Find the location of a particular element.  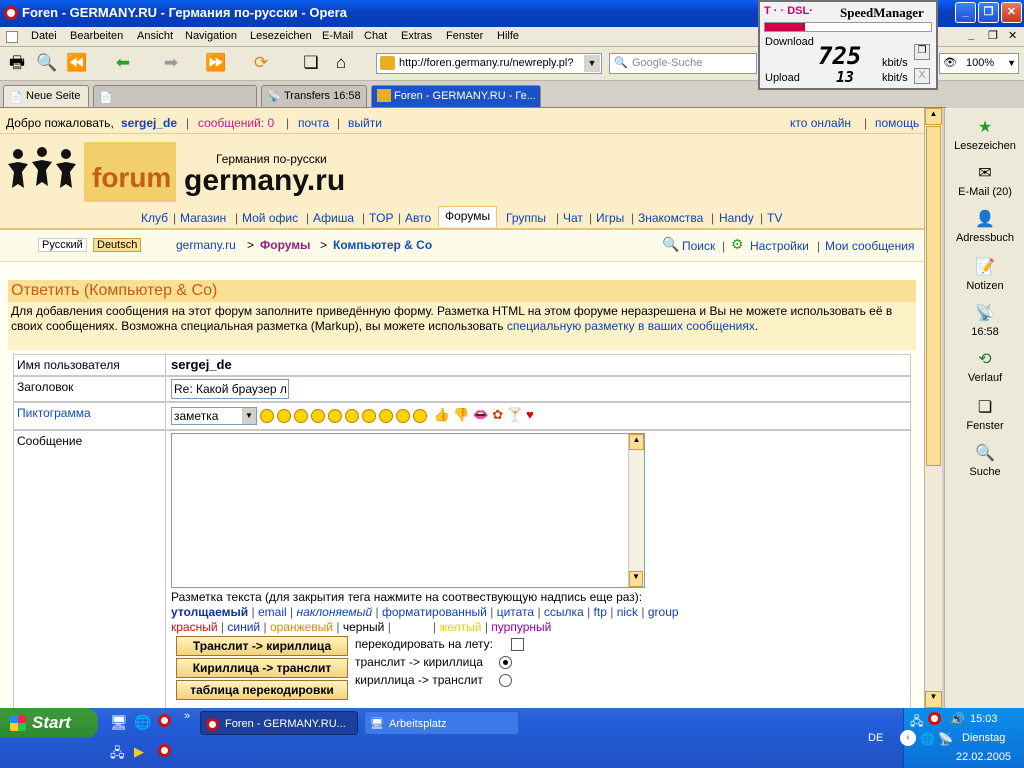

forward-icon: ➡ is located at coordinates (171, 63).